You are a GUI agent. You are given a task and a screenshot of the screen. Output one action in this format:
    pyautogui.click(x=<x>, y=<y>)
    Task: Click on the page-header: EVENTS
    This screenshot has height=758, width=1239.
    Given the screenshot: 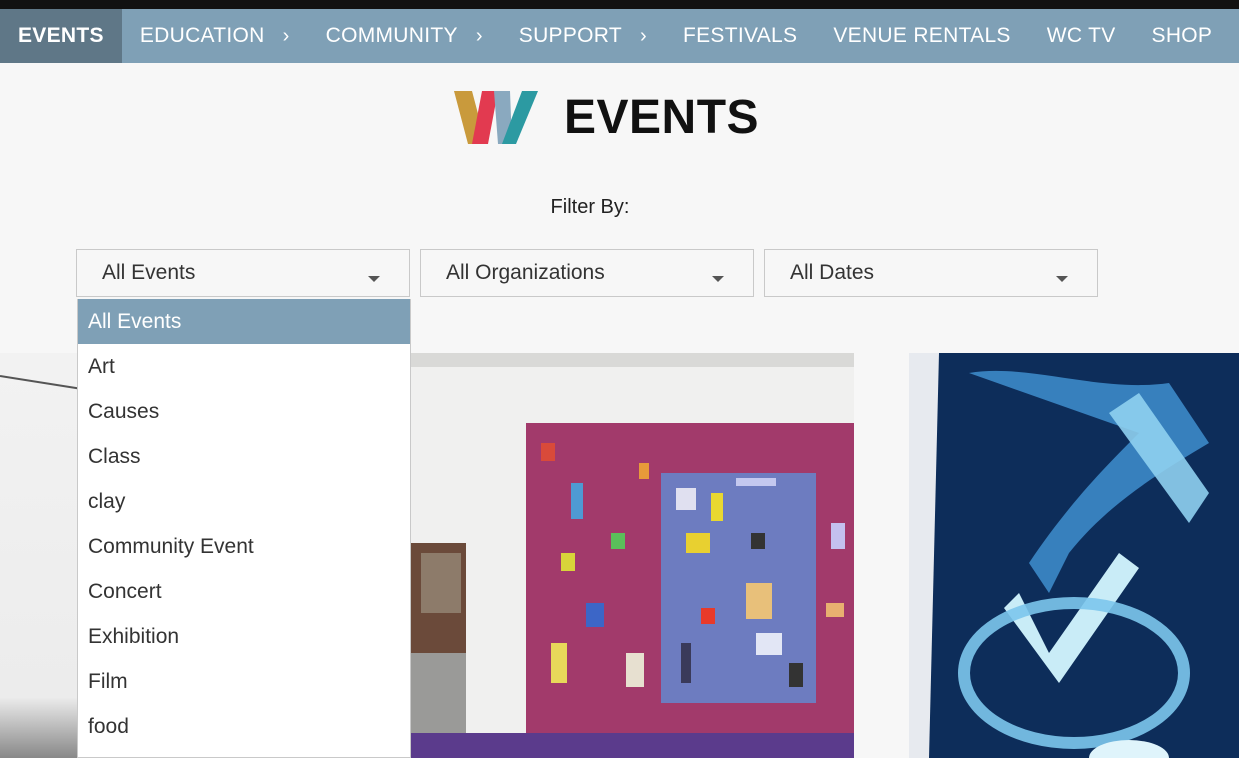 What is the action you would take?
    pyautogui.click(x=606, y=117)
    